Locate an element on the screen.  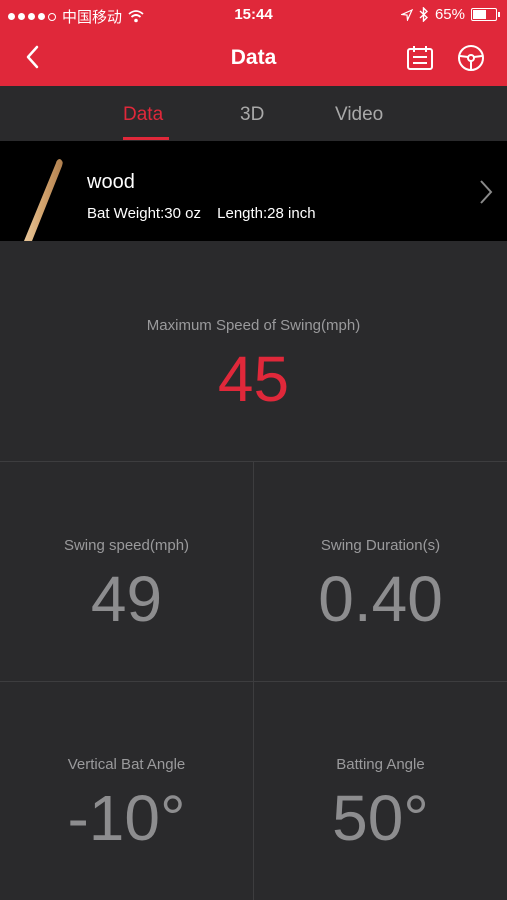
tab-active-indicator is located at coordinates (146, 138).